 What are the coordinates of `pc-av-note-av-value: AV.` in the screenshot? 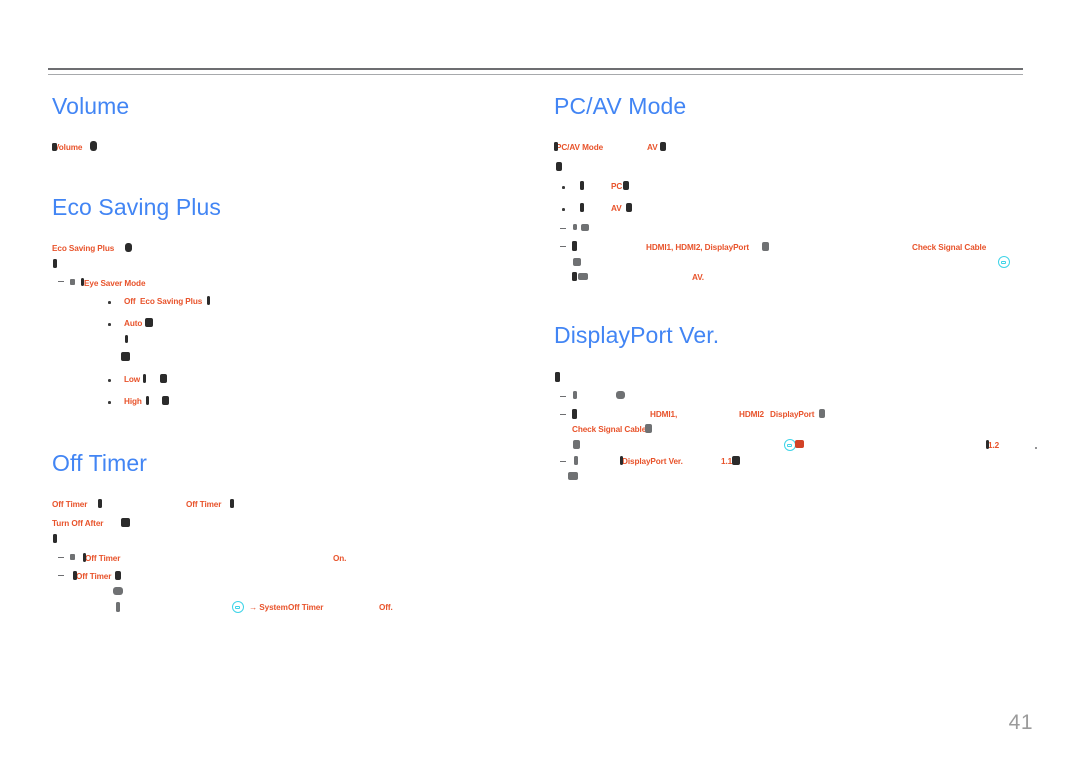 It's located at (698, 277).